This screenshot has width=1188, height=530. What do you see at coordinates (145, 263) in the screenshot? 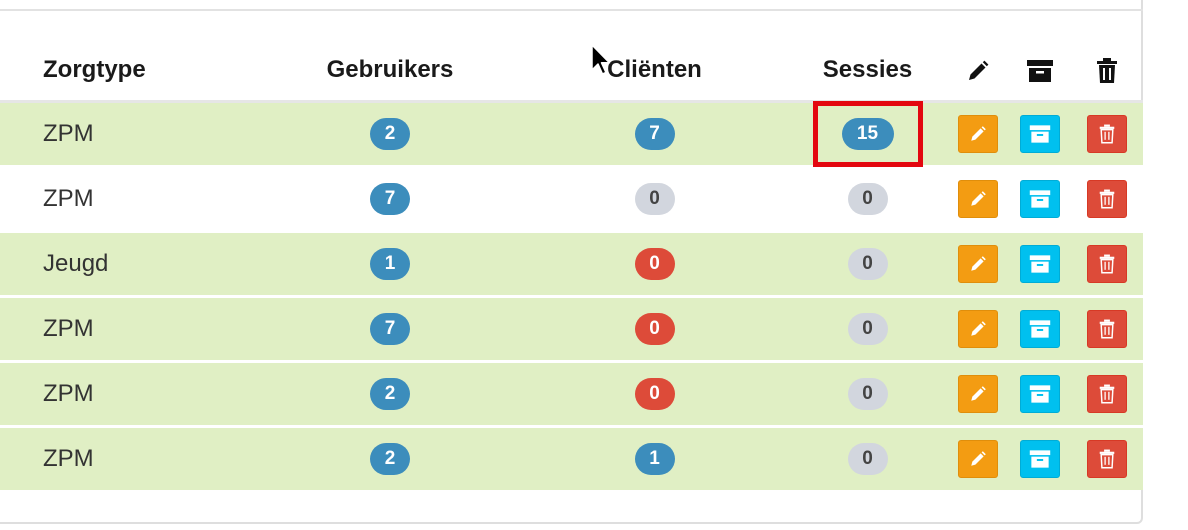
I see `zorgtype-cell: Jeugd` at bounding box center [145, 263].